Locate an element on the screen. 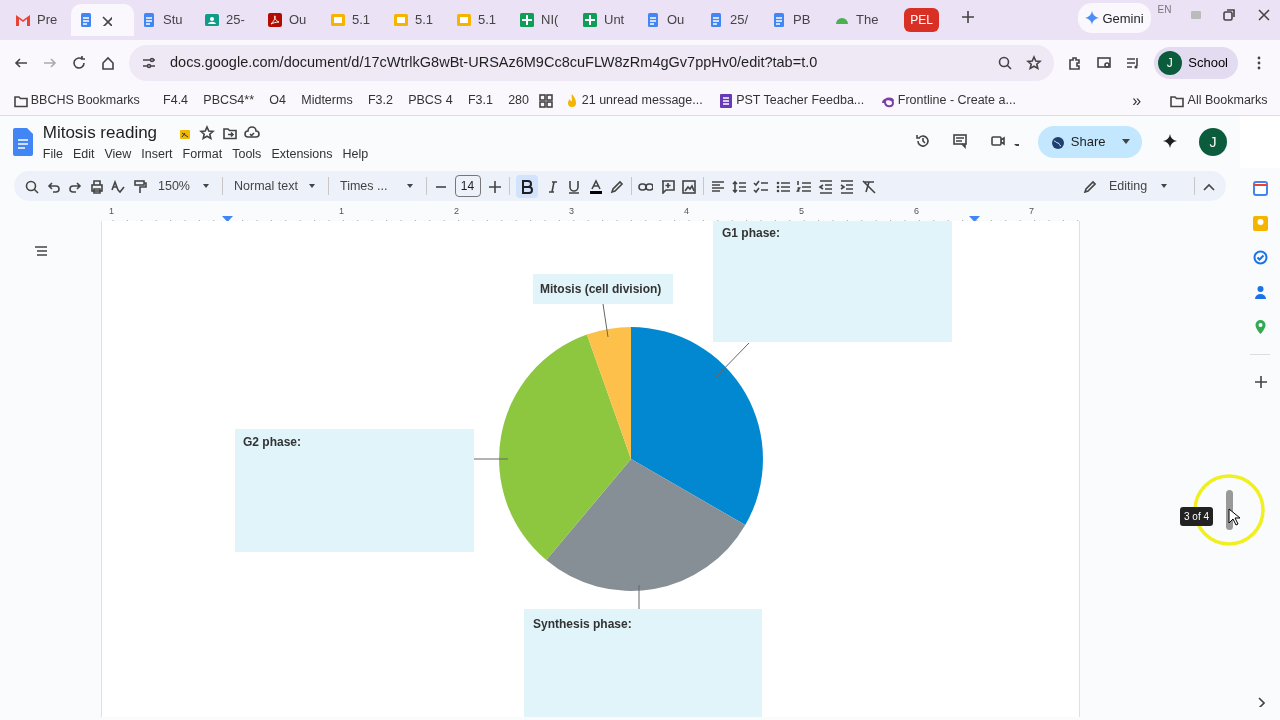 The height and width of the screenshot is (720, 1280). tab: The is located at coordinates (858, 20).